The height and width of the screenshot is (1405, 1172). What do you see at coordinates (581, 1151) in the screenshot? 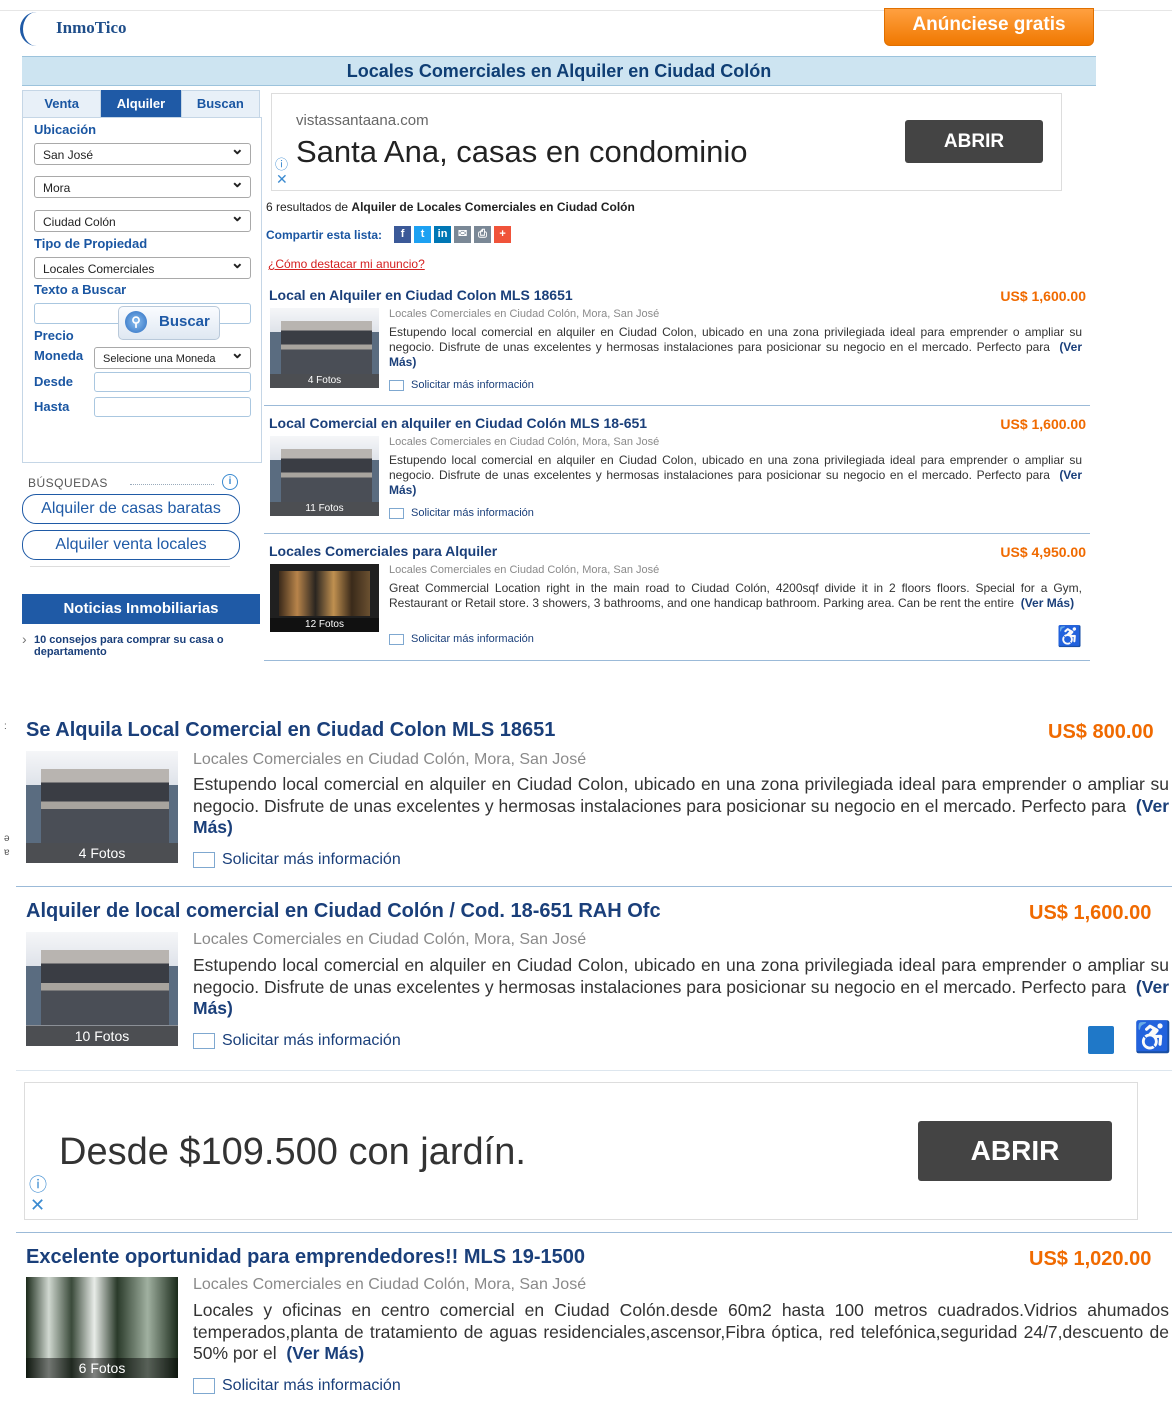
I see `ad-banner-jardin: Desde $109.500 con jardín. ABRIR ⓘ ✕` at bounding box center [581, 1151].